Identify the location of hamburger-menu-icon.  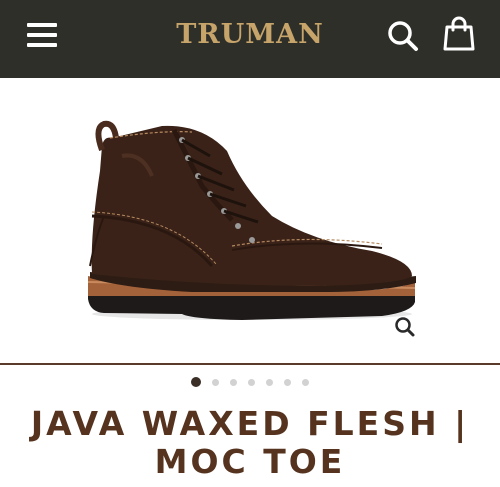
(42, 25).